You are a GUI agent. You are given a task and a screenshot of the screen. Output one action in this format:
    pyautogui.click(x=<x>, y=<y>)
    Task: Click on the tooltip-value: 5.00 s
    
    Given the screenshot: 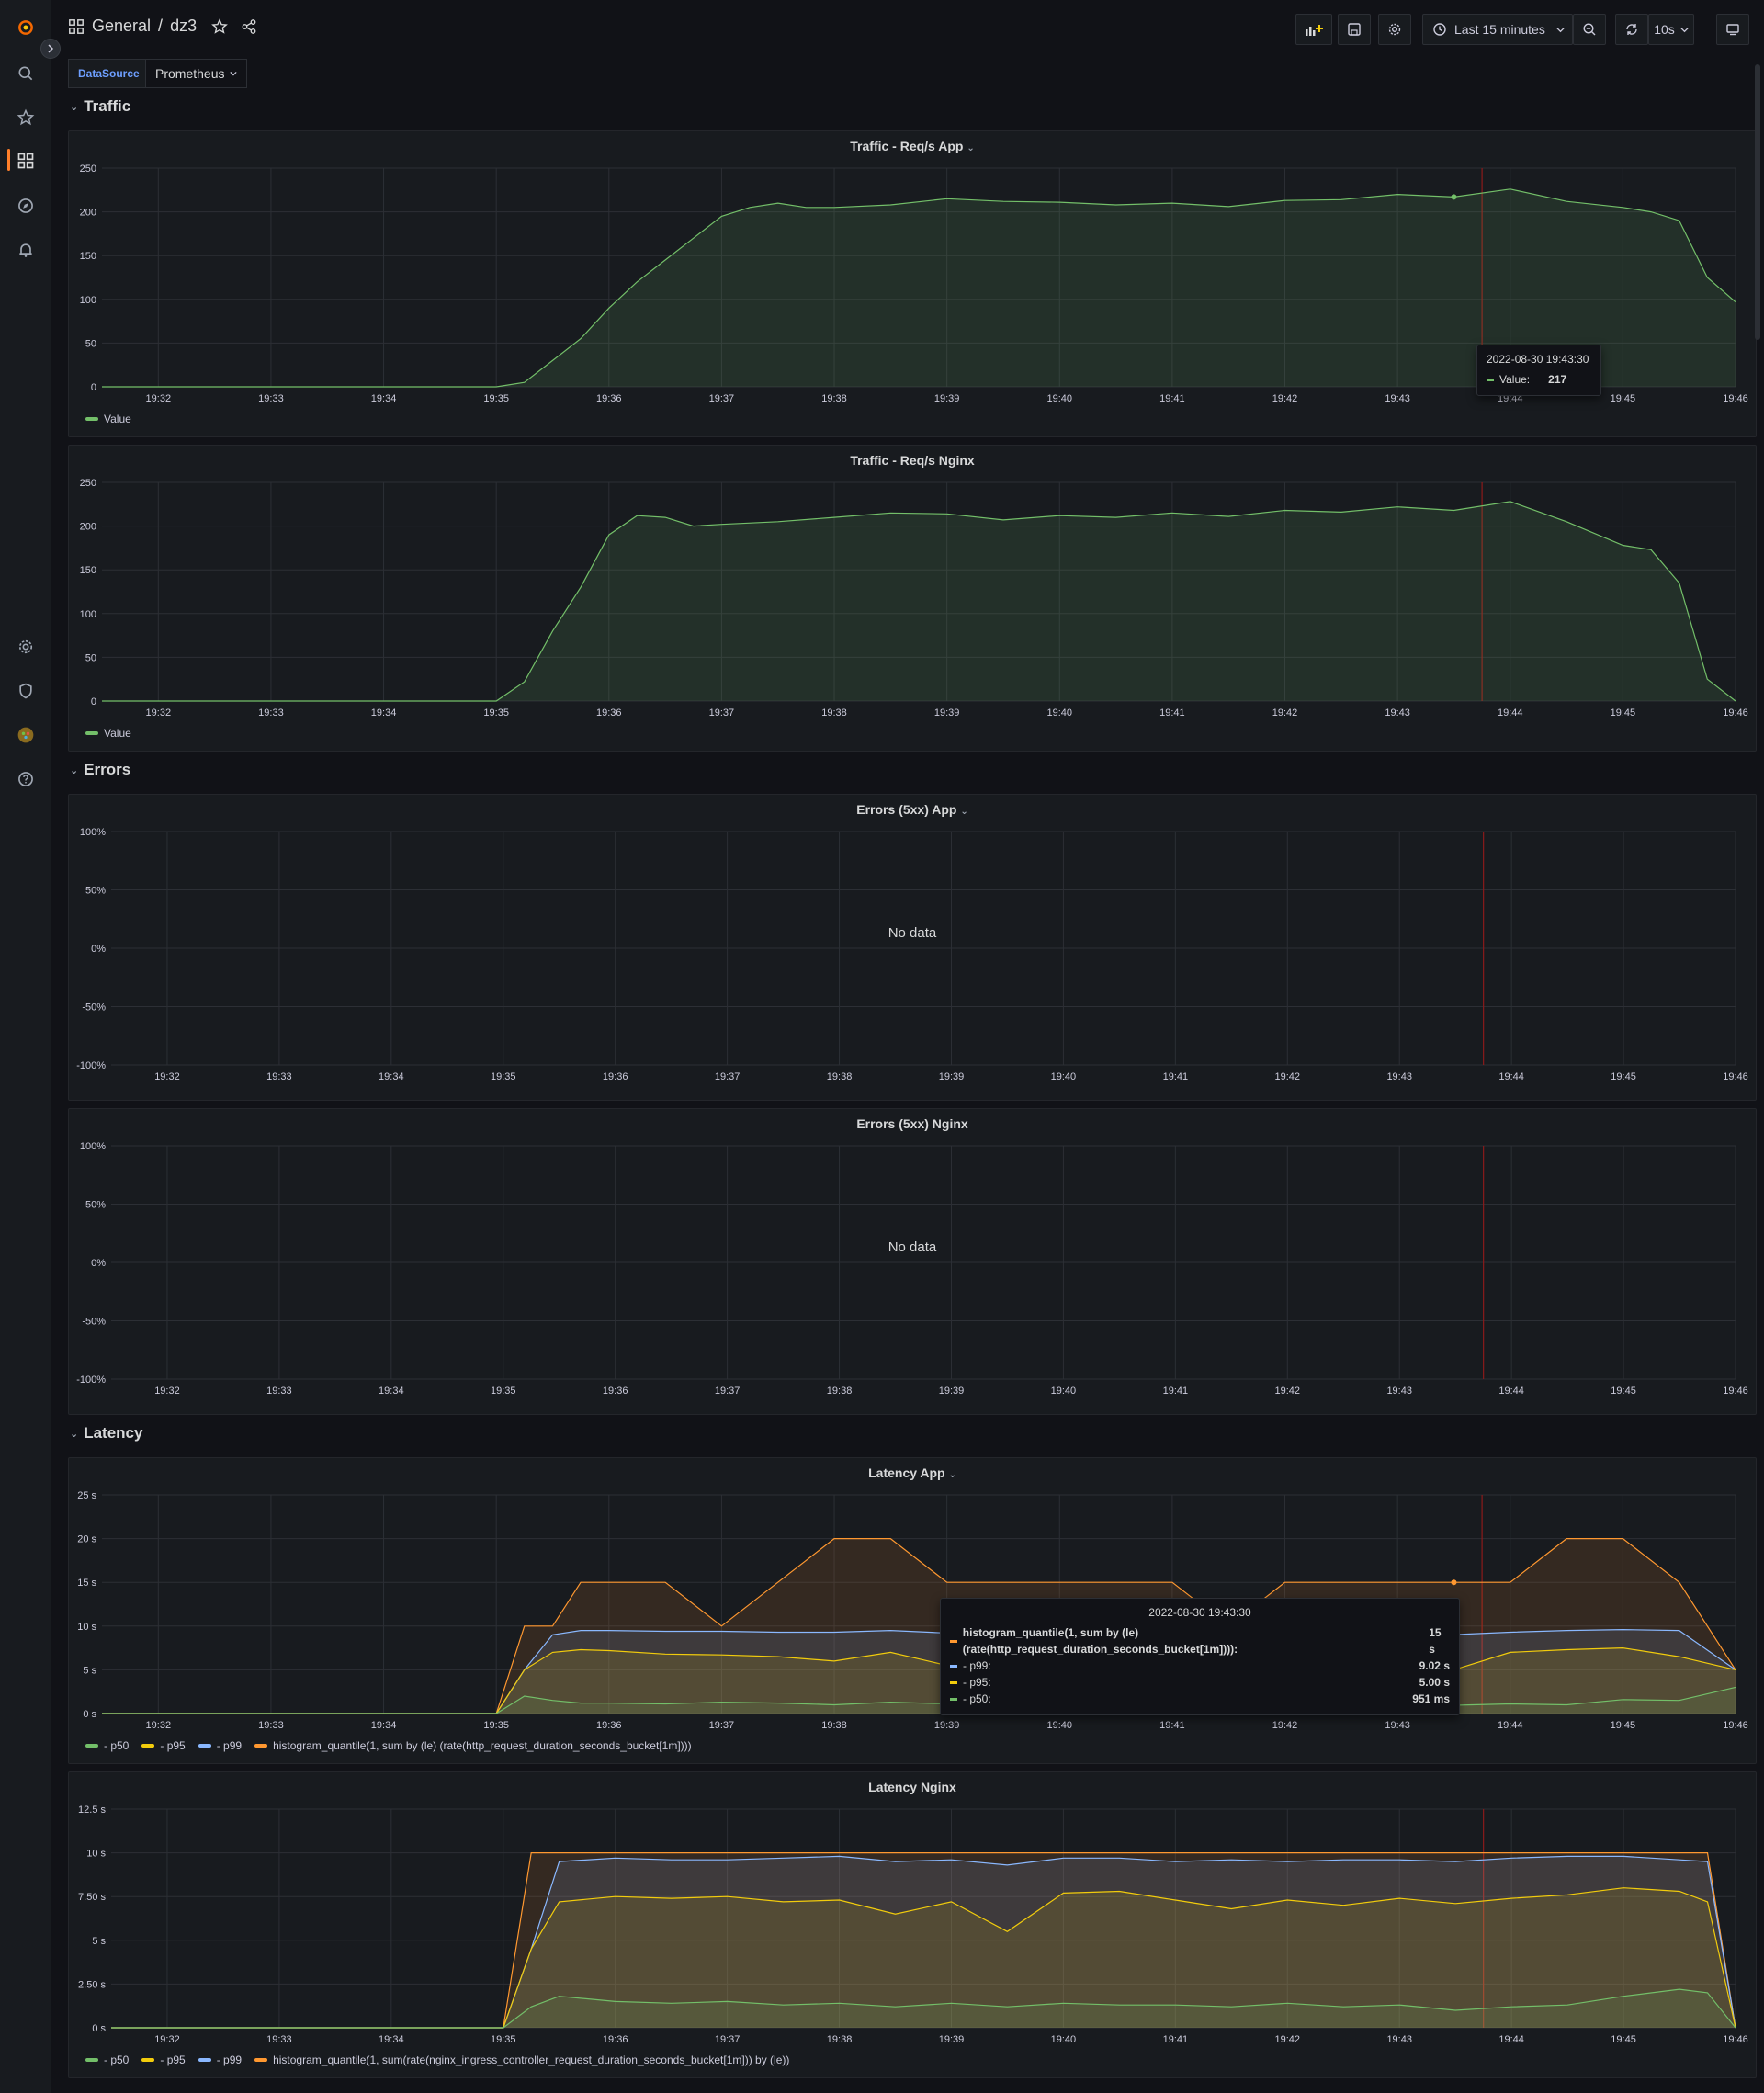 What is the action you would take?
    pyautogui.click(x=1434, y=1683)
    